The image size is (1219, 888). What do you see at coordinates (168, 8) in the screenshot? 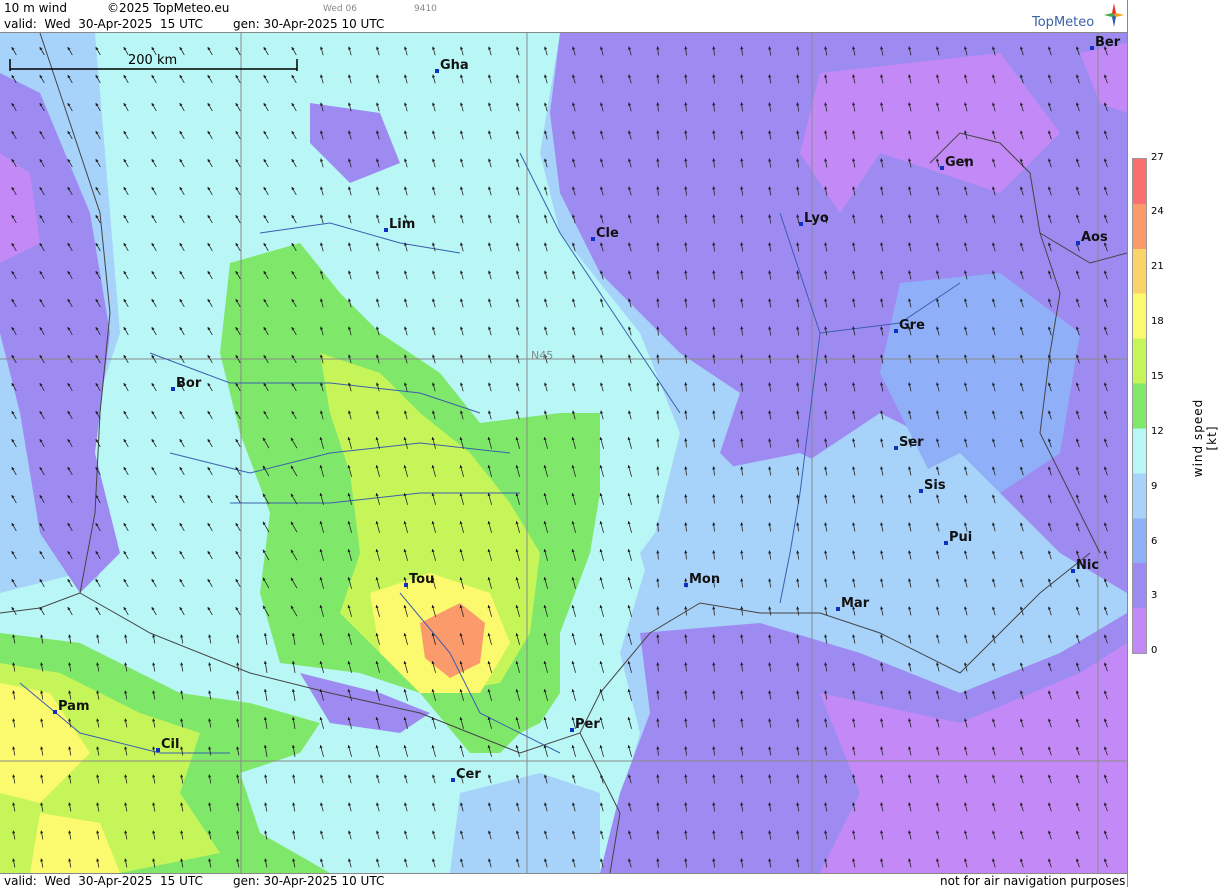
I see `copyright: ©2025 TopMeteo.eu` at bounding box center [168, 8].